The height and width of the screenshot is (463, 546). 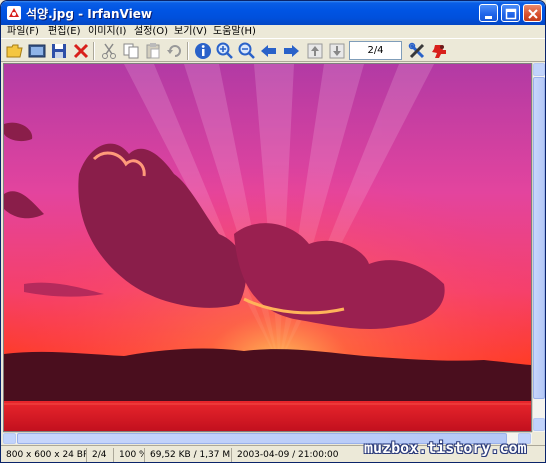 I want to click on next-arrow-icon, so click(x=291, y=51).